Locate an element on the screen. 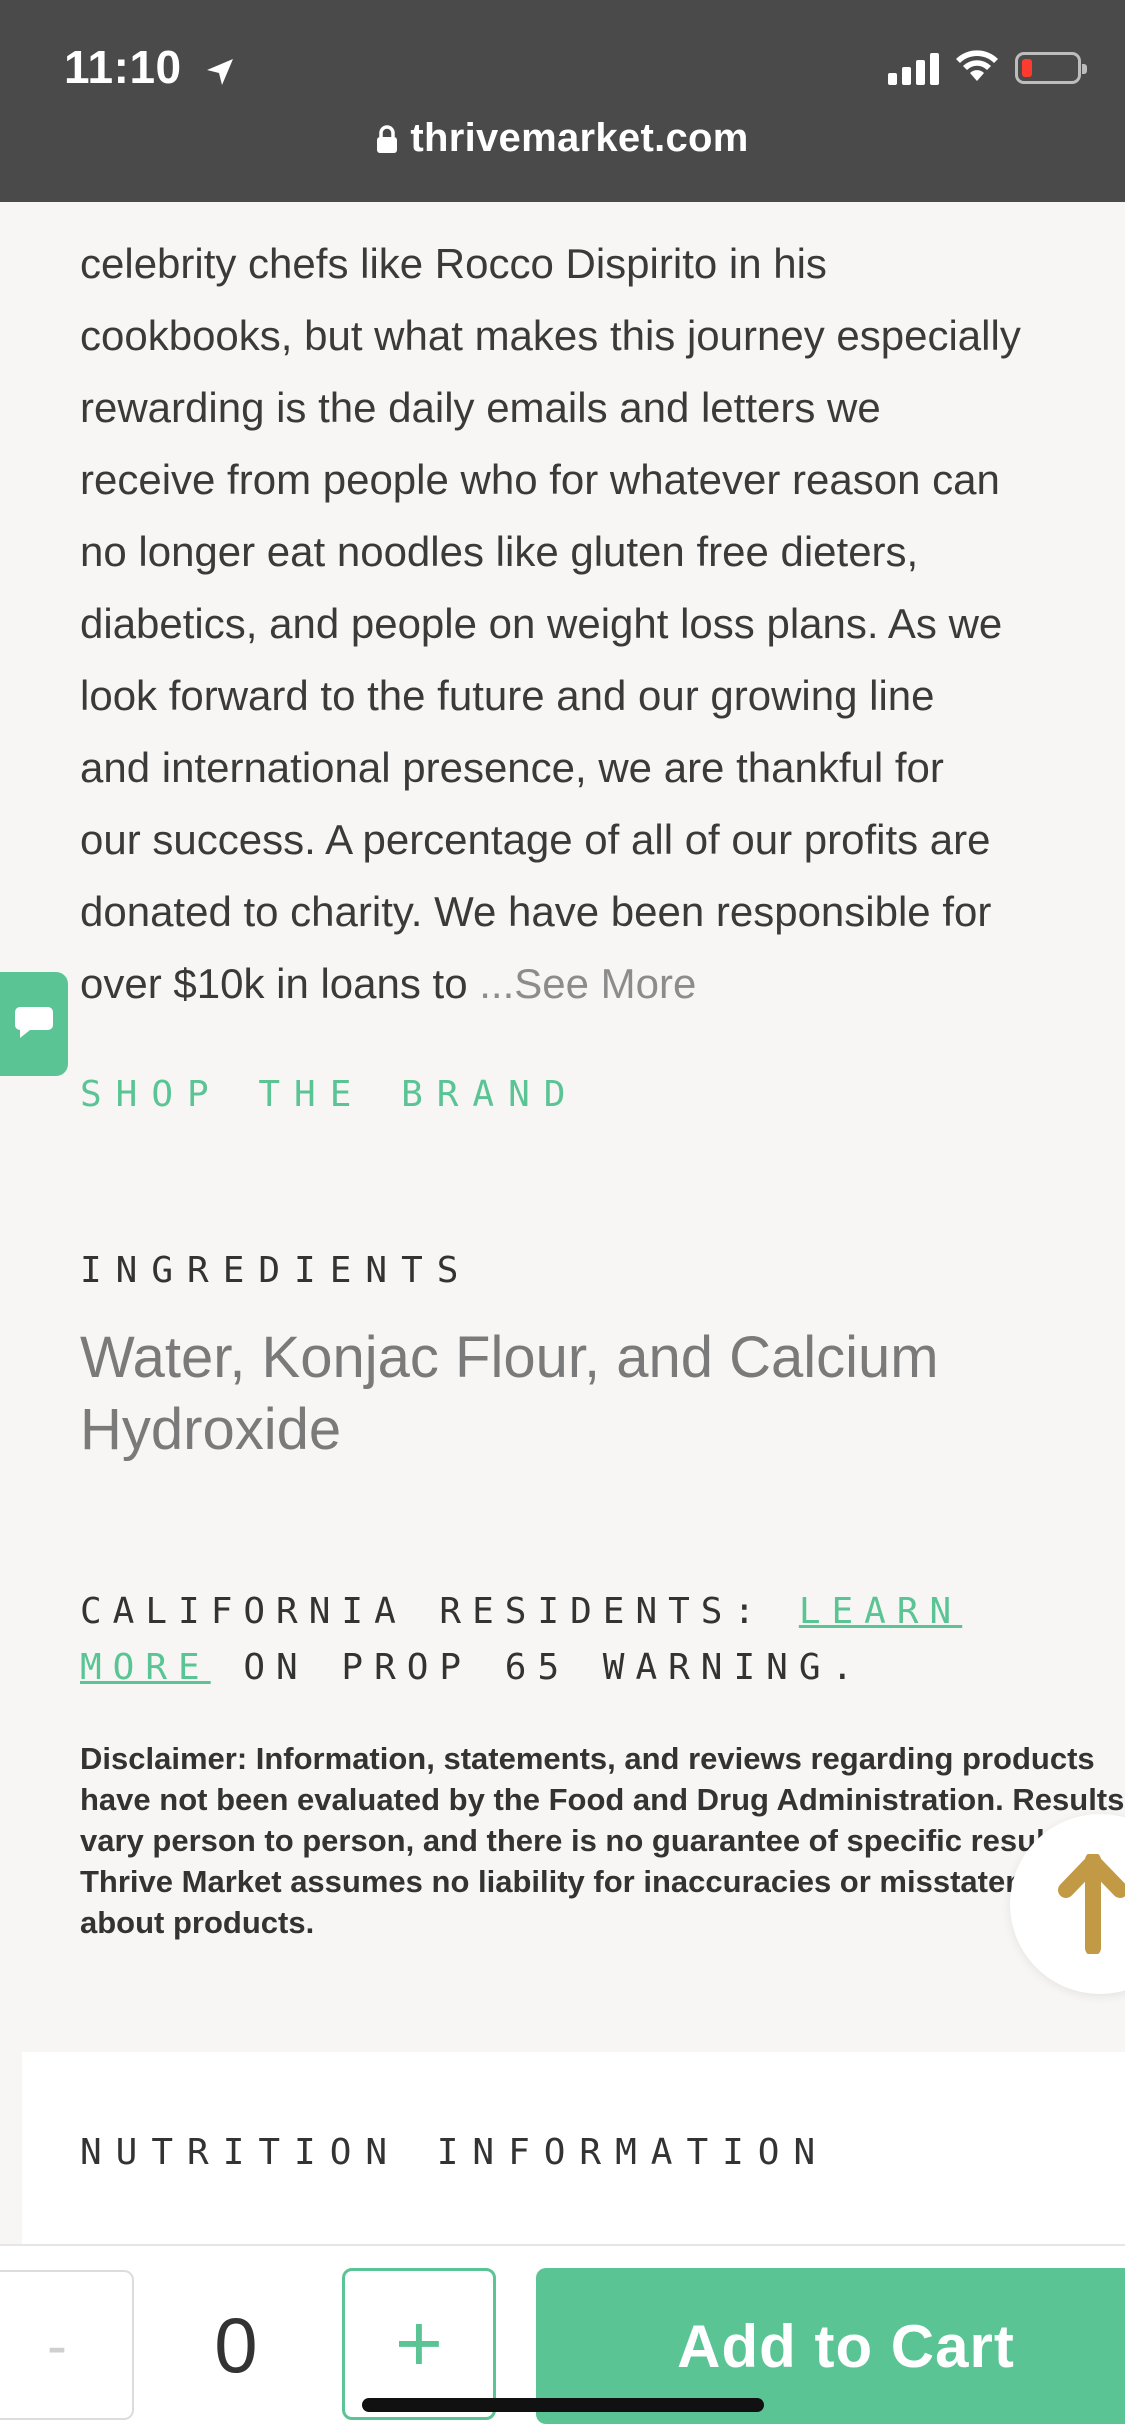 The height and width of the screenshot is (2436, 1125). prop65-suffix: ON PROP 65 WARNING. is located at coordinates (537, 1667).